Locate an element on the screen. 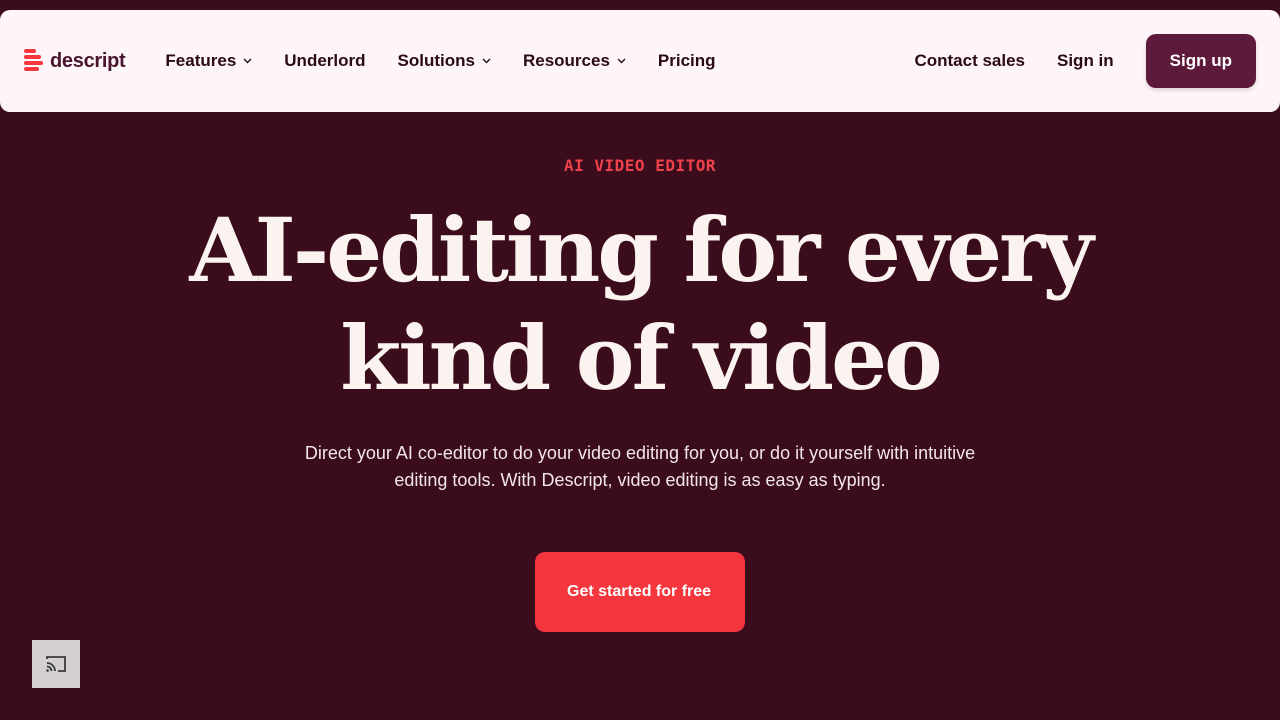 This screenshot has width=1280, height=720. nav-item-label: Underlord is located at coordinates (325, 60).